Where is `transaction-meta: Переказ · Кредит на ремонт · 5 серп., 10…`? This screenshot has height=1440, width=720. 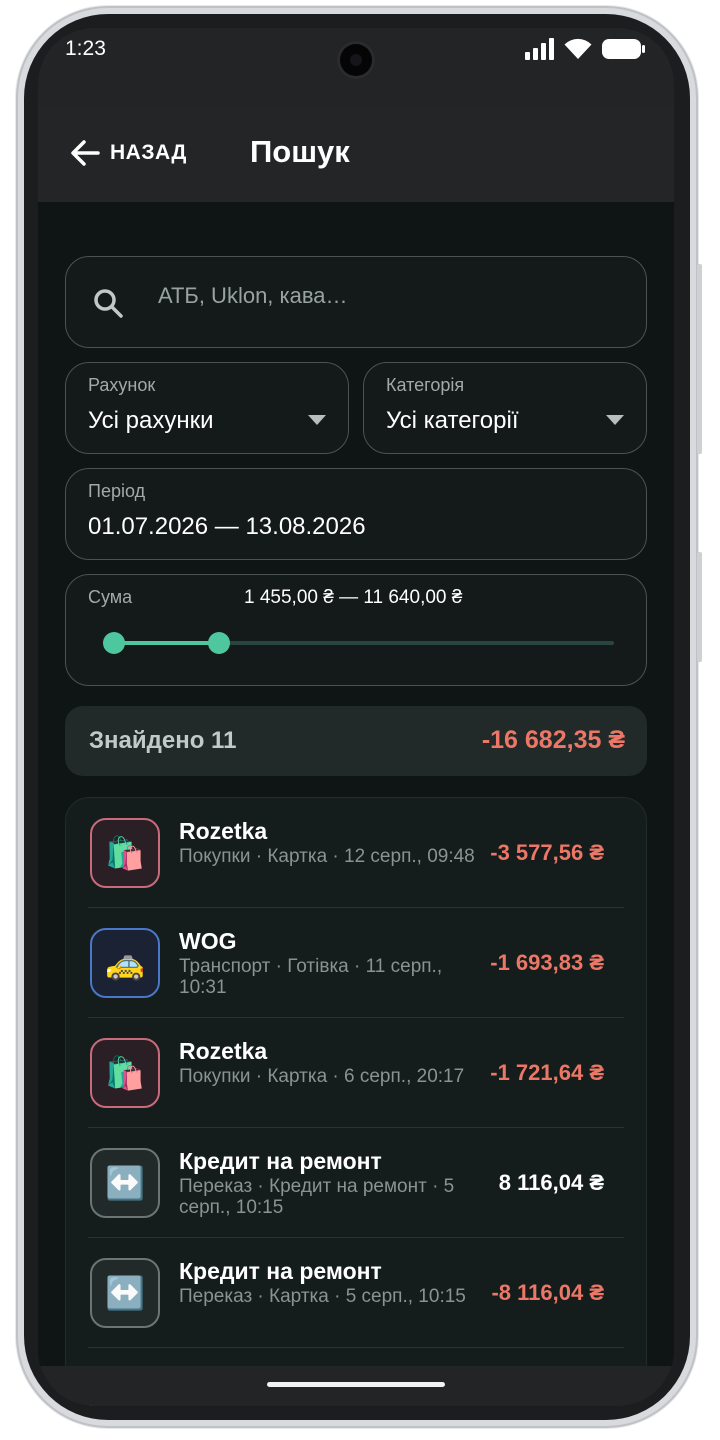 transaction-meta: Переказ · Кредит на ремонт · 5 серп., 10… is located at coordinates (317, 1197).